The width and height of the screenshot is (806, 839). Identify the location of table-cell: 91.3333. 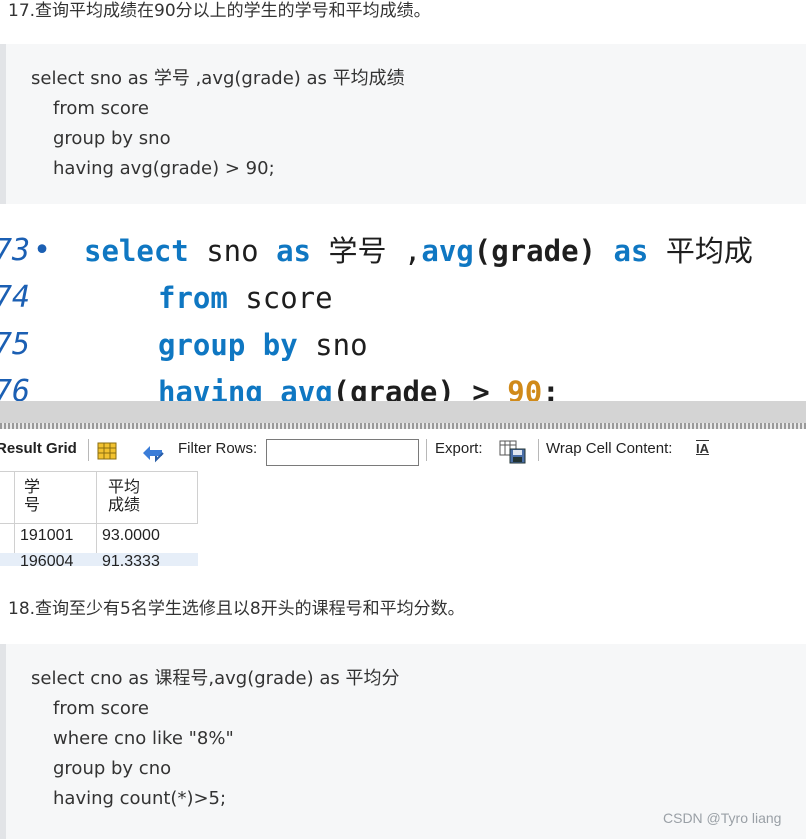
(131, 559).